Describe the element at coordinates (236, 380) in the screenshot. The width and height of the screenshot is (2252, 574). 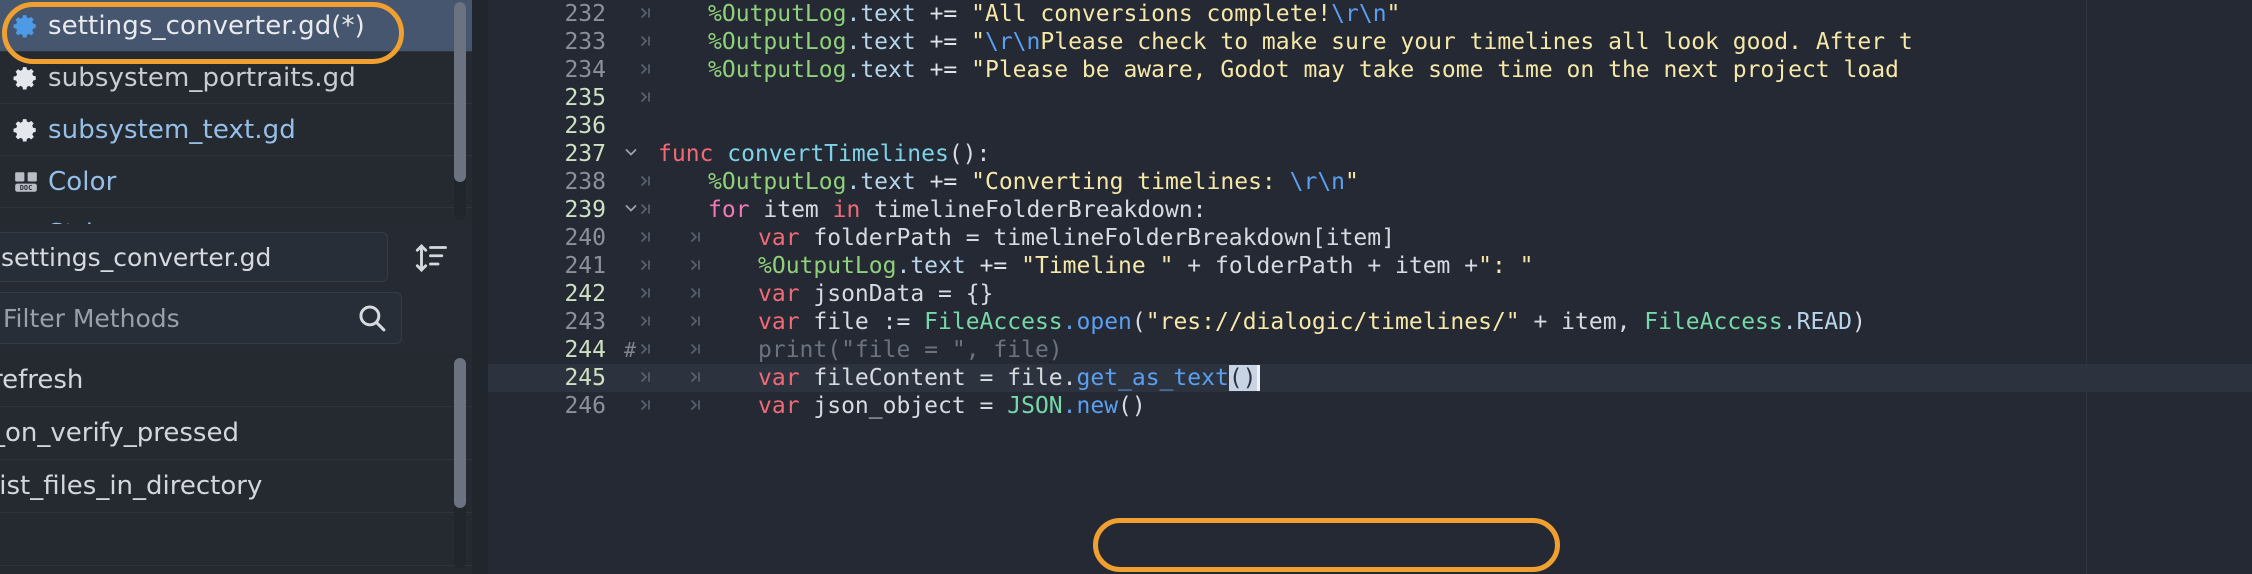
I see `method-list-item-0: refresh` at that location.